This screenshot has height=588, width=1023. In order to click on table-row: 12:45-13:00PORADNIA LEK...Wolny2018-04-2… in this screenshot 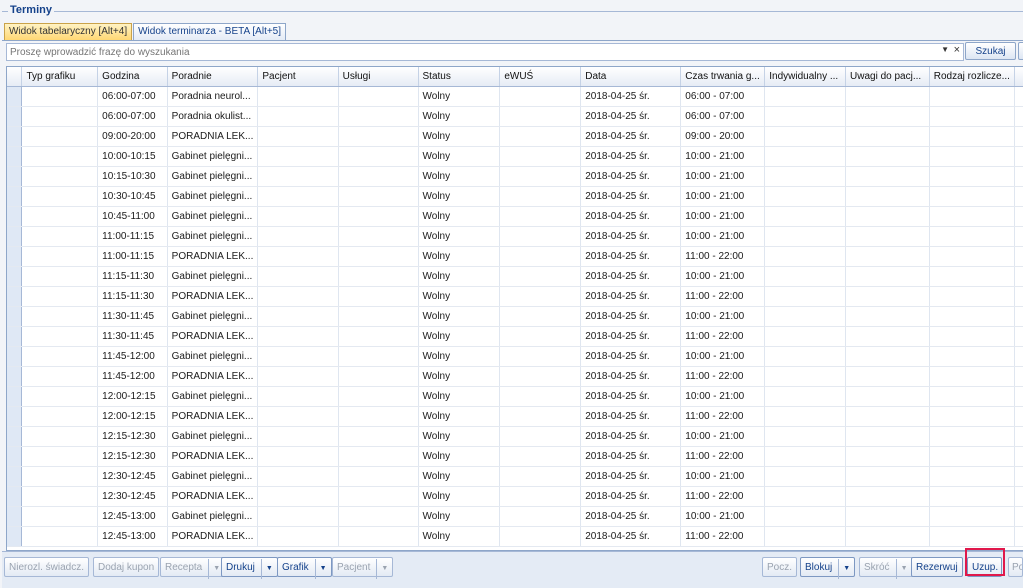, I will do `click(515, 537)`.